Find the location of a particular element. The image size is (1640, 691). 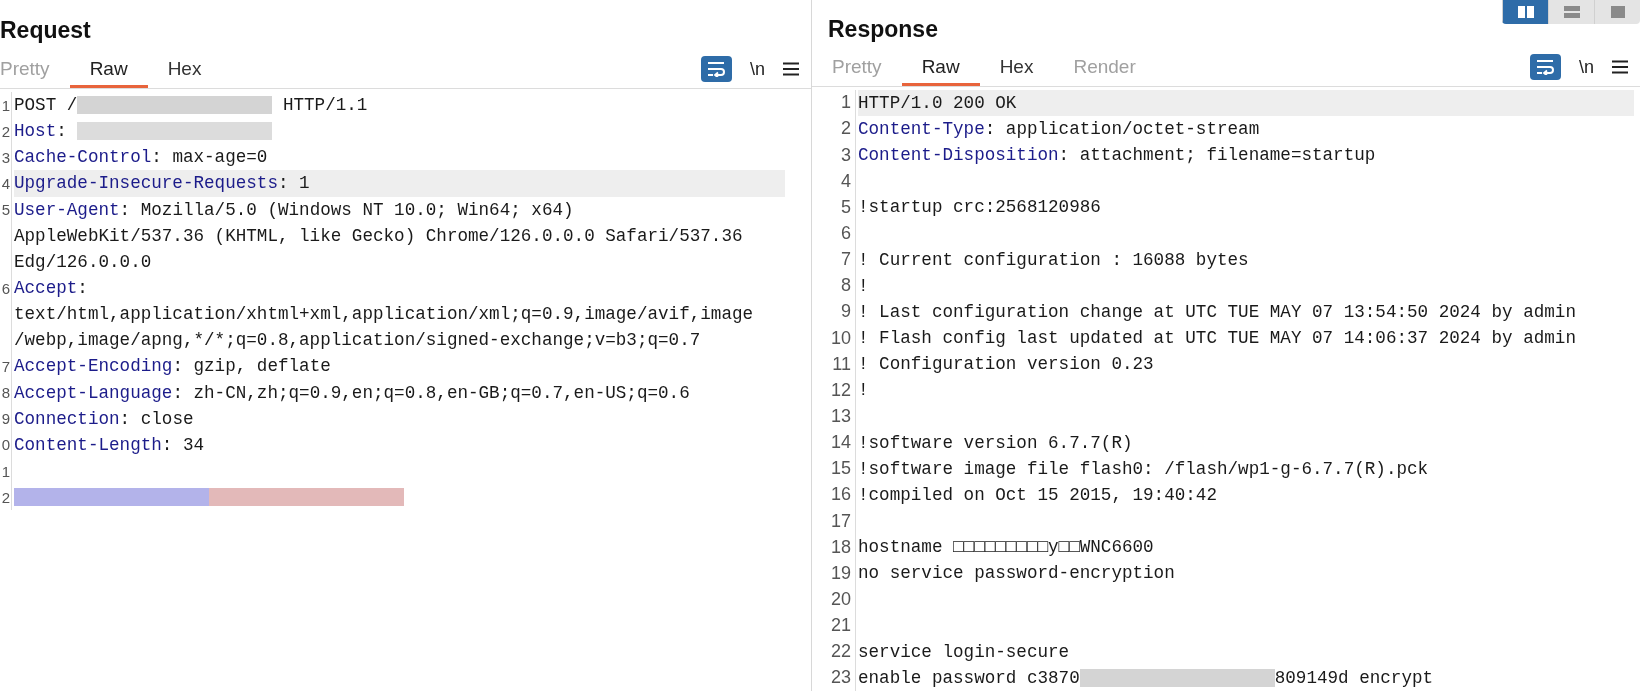

code-text: 809149d encrypt is located at coordinates (1354, 677).